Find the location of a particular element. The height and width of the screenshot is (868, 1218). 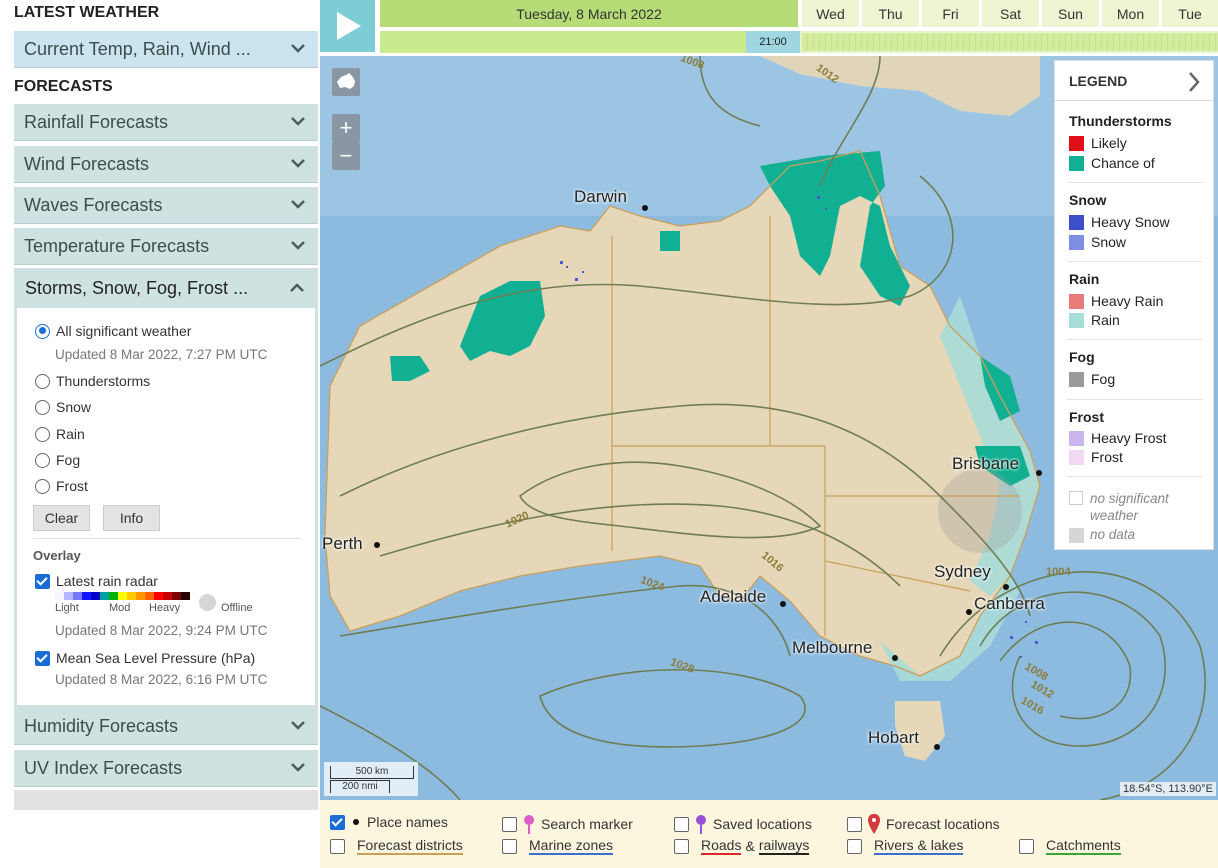

timeline-current-time: 21:00 is located at coordinates (773, 42).